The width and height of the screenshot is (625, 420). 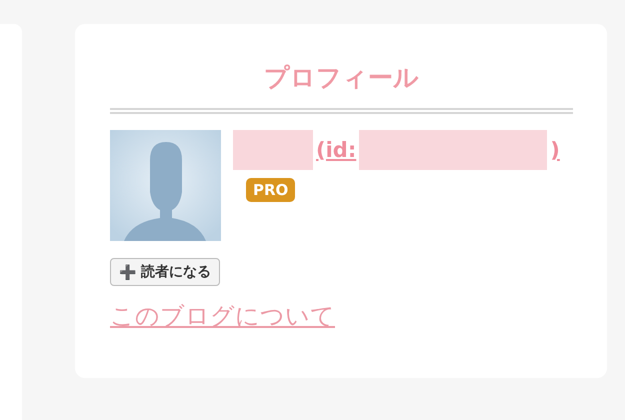 What do you see at coordinates (555, 150) in the screenshot?
I see `user-id-link: )` at bounding box center [555, 150].